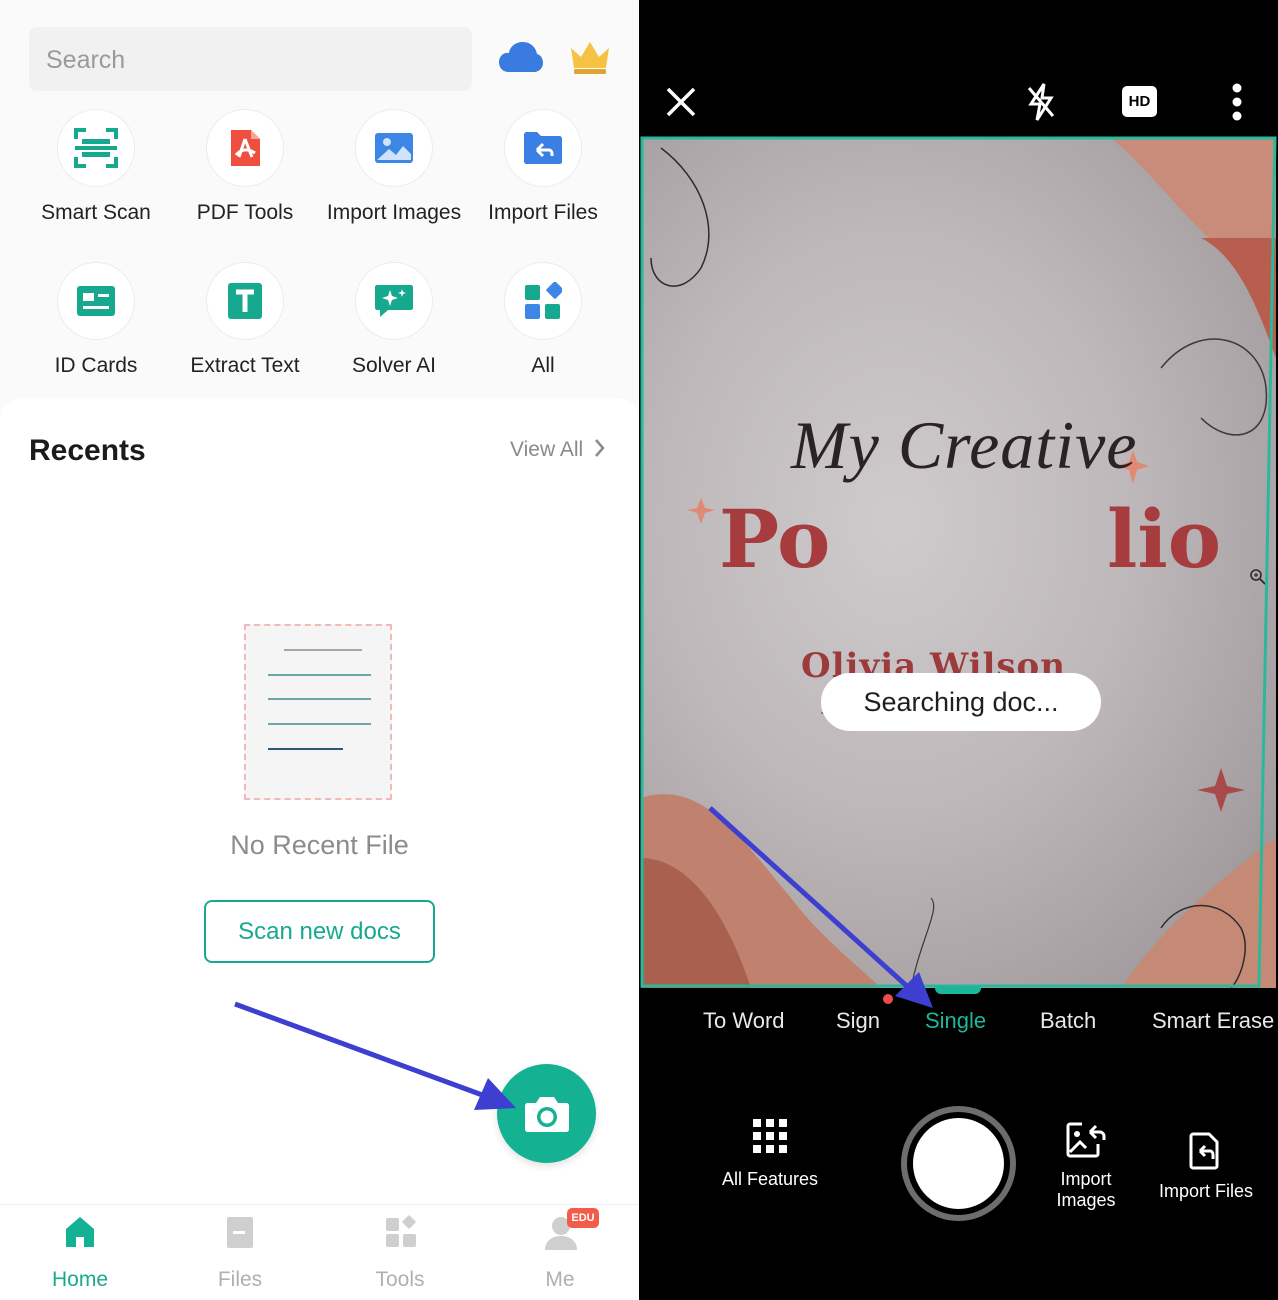 This screenshot has width=1278, height=1300. What do you see at coordinates (96, 212) in the screenshot?
I see `tool-label: Smart Scan` at bounding box center [96, 212].